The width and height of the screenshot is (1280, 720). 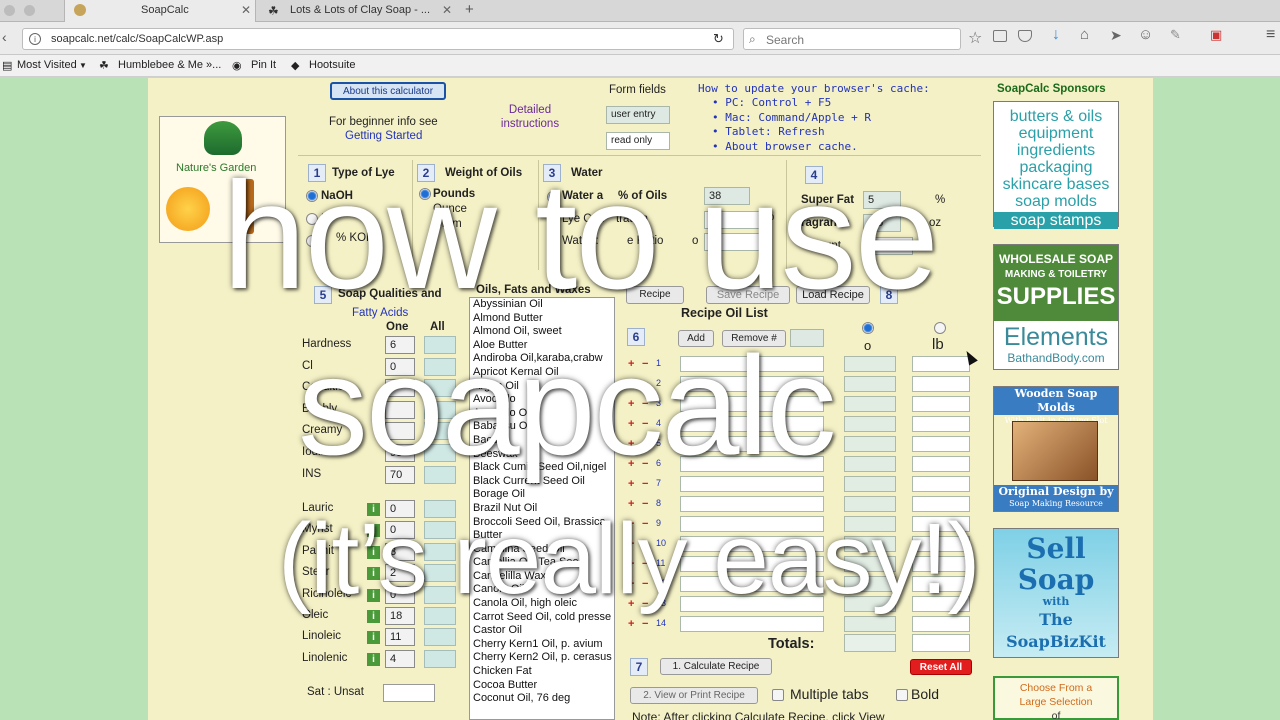 What do you see at coordinates (694, 695) in the screenshot?
I see `view-print-recipe-button: 2. View or Print Recipe` at bounding box center [694, 695].